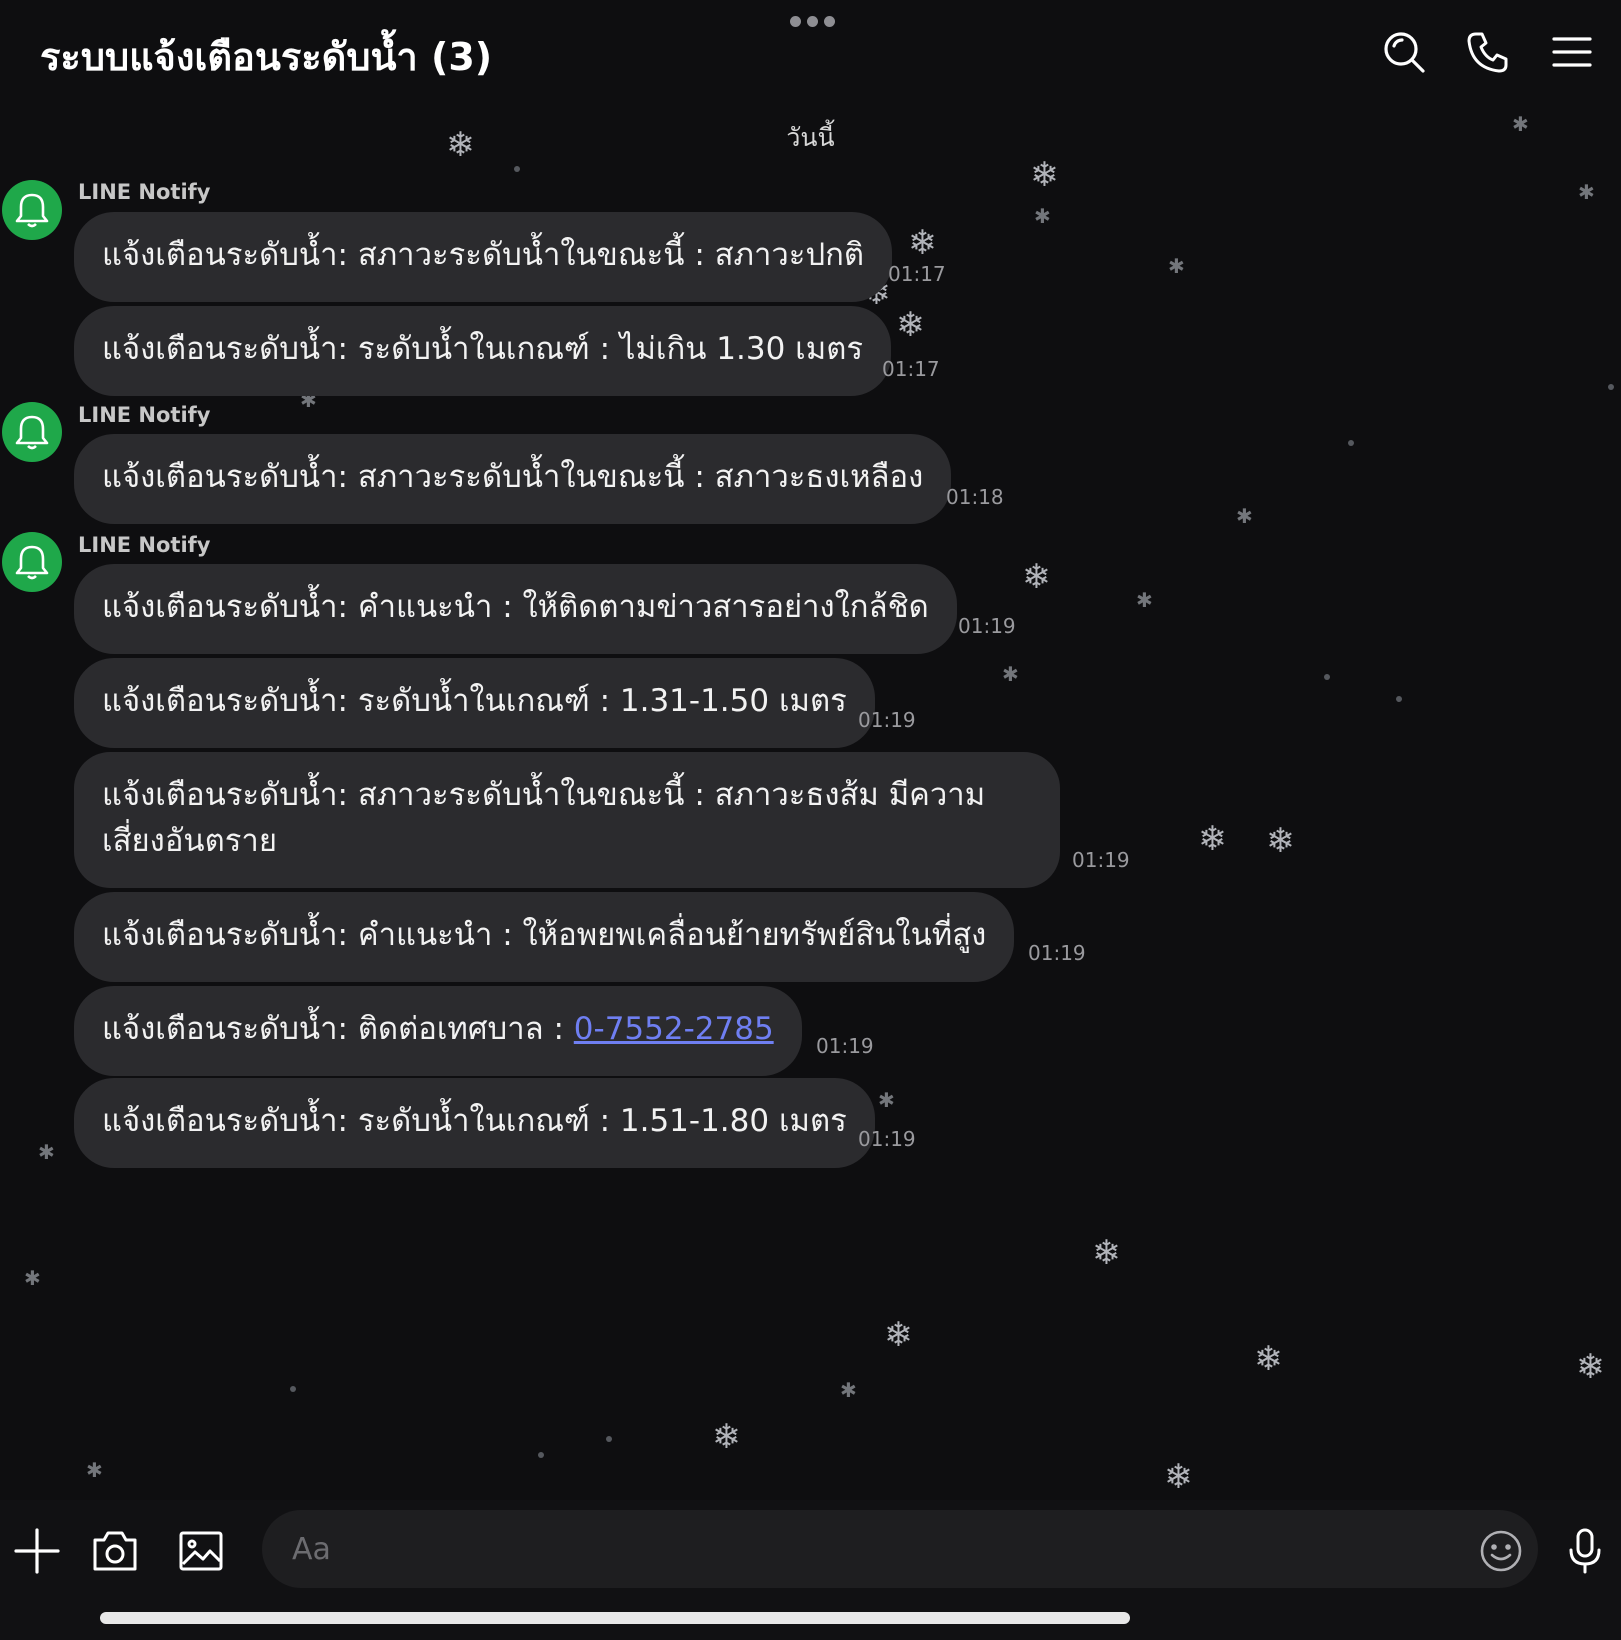 The height and width of the screenshot is (1640, 1621). I want to click on phone-number-link: 0-7552-2785, so click(674, 1029).